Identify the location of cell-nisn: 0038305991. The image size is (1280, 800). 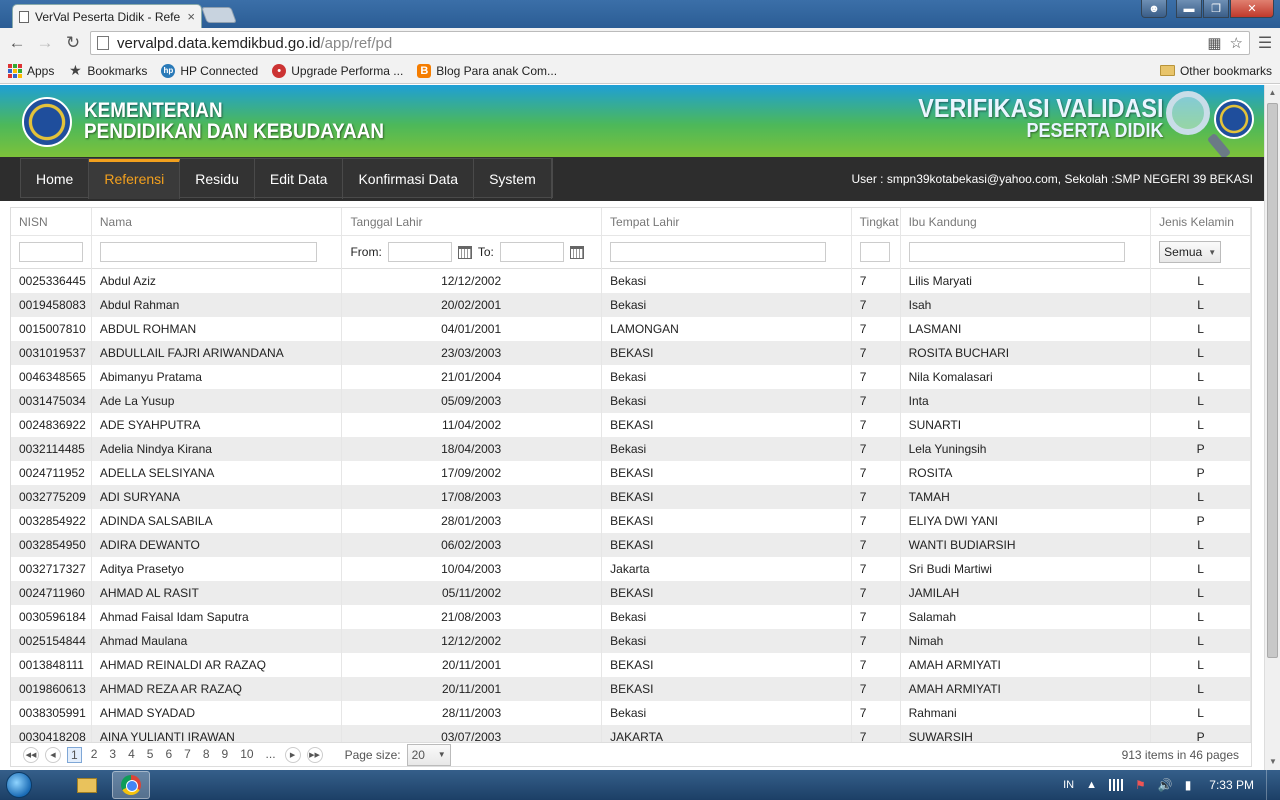
(51, 713).